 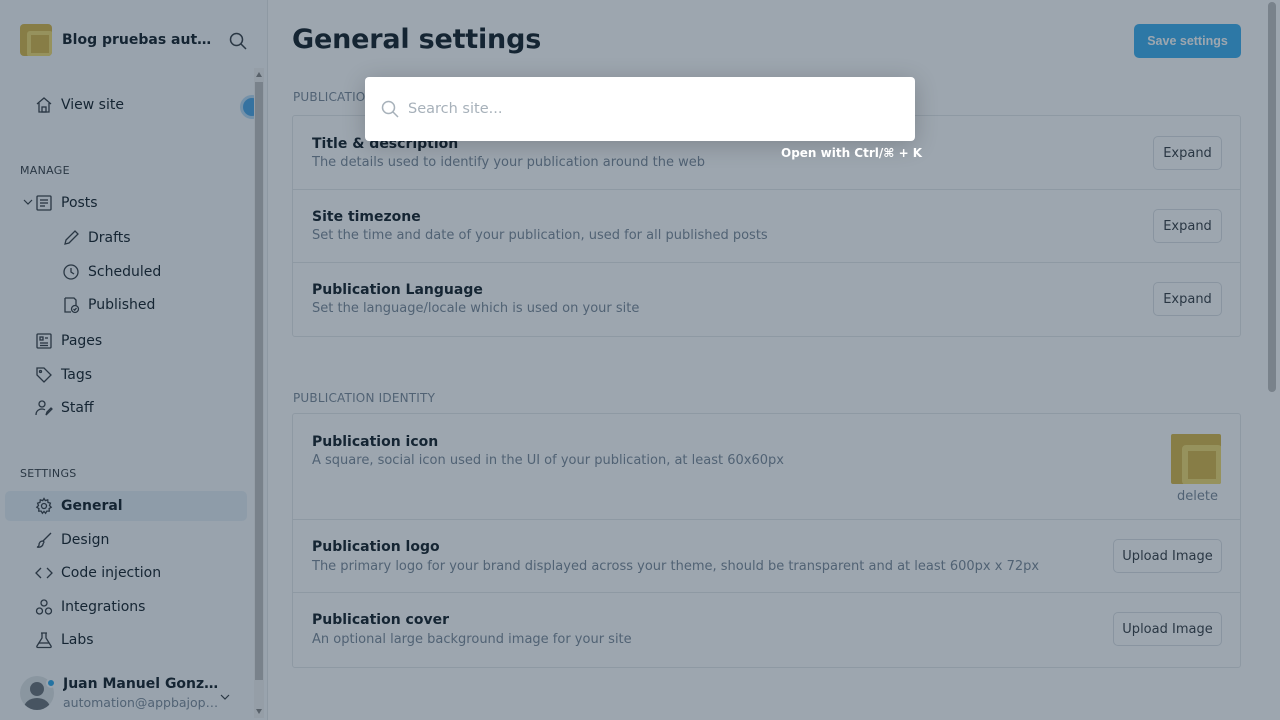 I want to click on search-icon, so click(x=390, y=109).